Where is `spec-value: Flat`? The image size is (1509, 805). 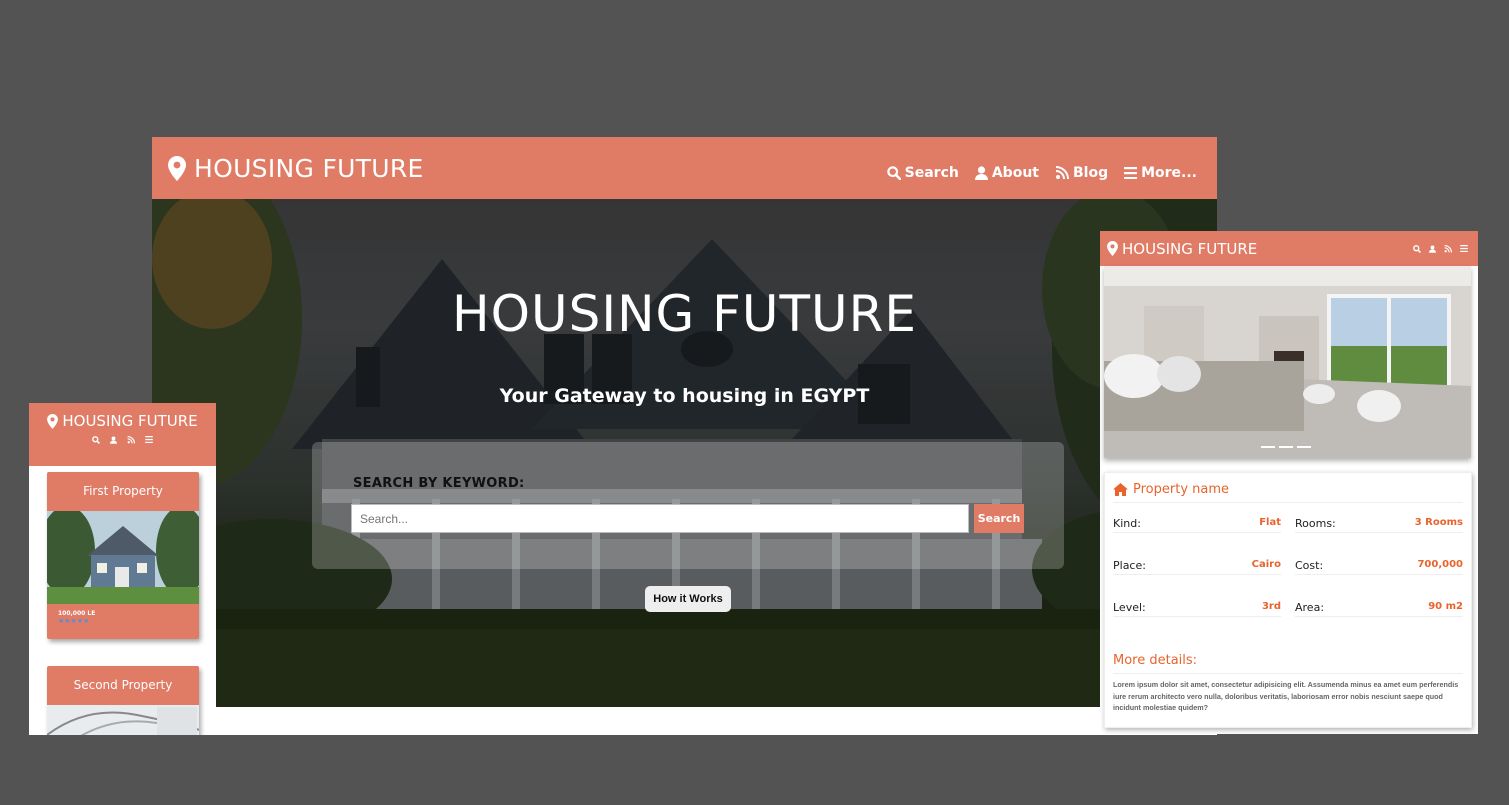 spec-value: Flat is located at coordinates (1270, 522).